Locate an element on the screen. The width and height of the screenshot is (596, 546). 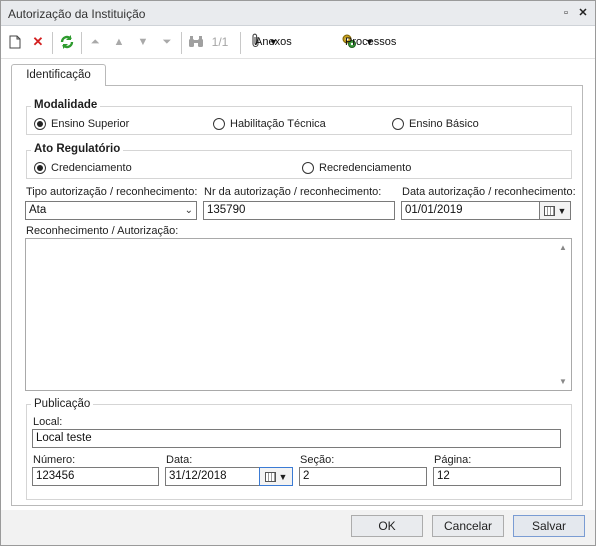
first-record-icon: ⏶ is located at coordinates (95, 42).